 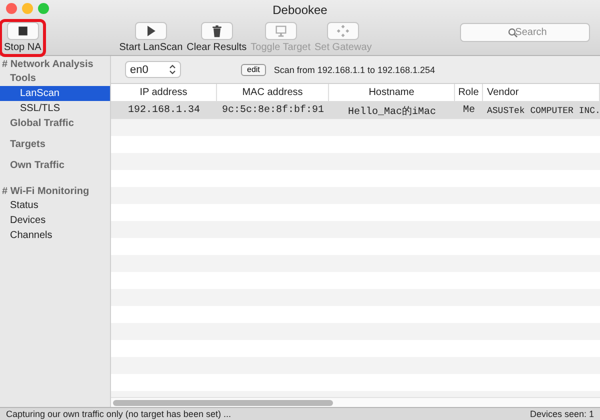 What do you see at coordinates (55, 235) in the screenshot?
I see `sidebar-item: Channels` at bounding box center [55, 235].